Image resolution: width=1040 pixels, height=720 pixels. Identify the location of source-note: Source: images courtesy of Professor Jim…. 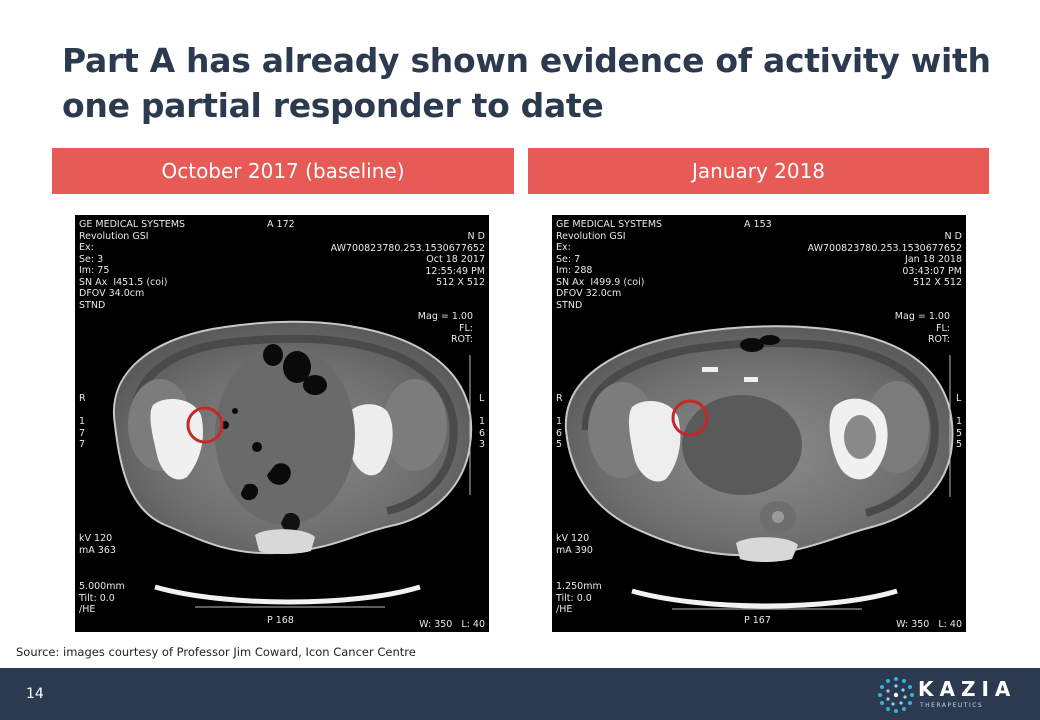
(216, 652).